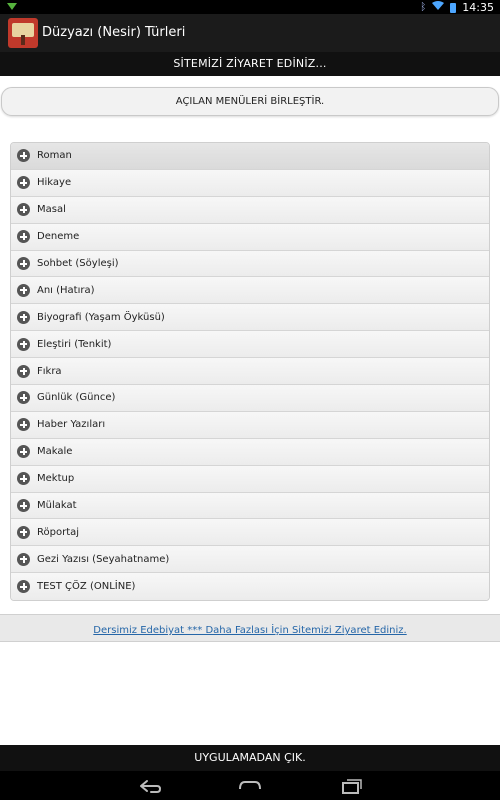 Image resolution: width=500 pixels, height=800 pixels. I want to click on menu-item-mulakat: Mülakat, so click(250, 506).